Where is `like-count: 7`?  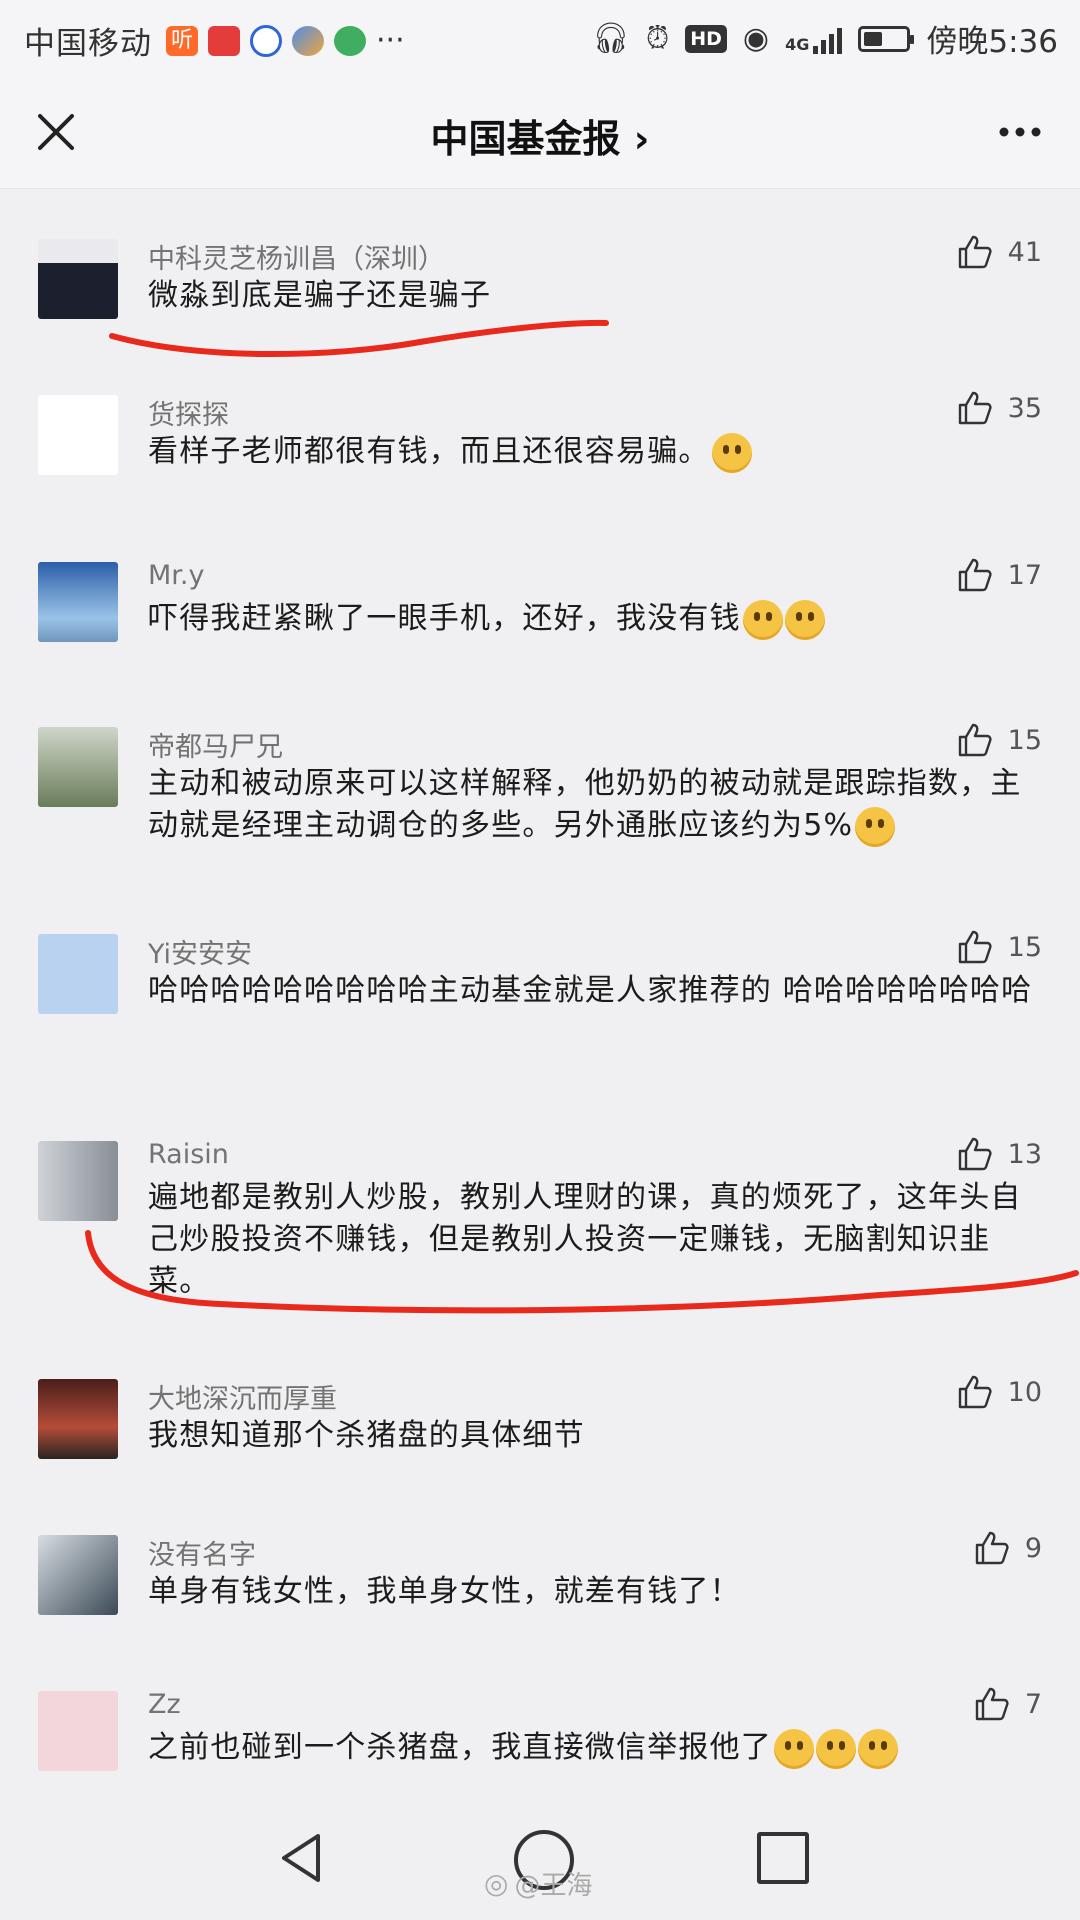 like-count: 7 is located at coordinates (1033, 1704).